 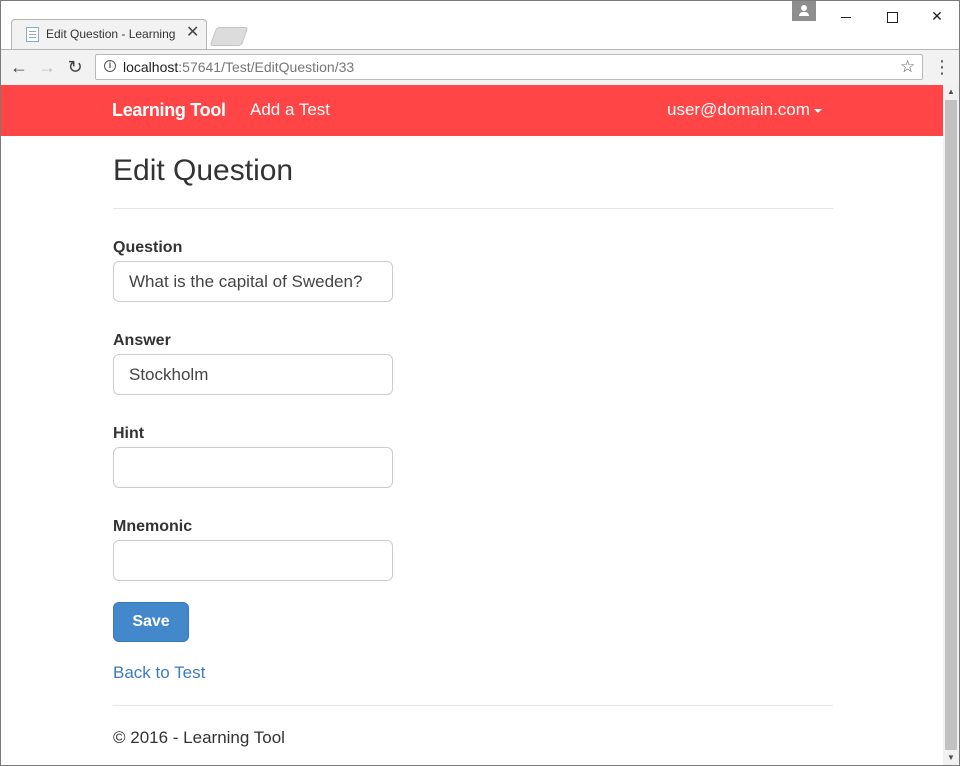 I want to click on minimize-icon, so click(x=846, y=17).